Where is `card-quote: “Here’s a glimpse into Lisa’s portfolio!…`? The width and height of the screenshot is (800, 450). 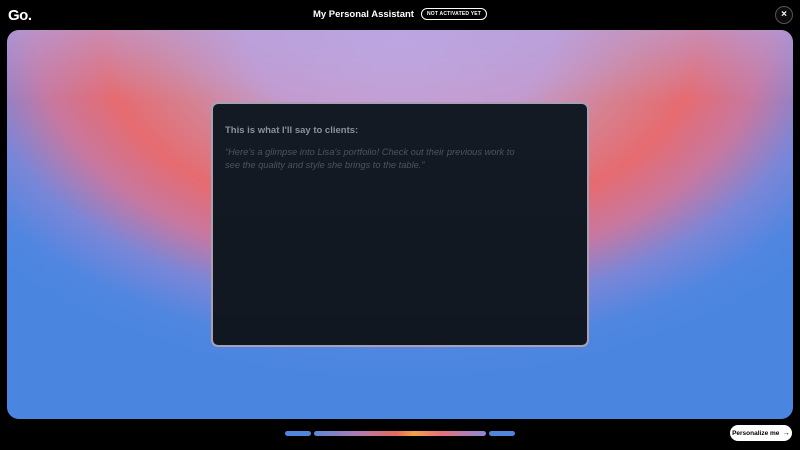 card-quote: “Here’s a glimpse into Lisa’s portfolio!… is located at coordinates (370, 158).